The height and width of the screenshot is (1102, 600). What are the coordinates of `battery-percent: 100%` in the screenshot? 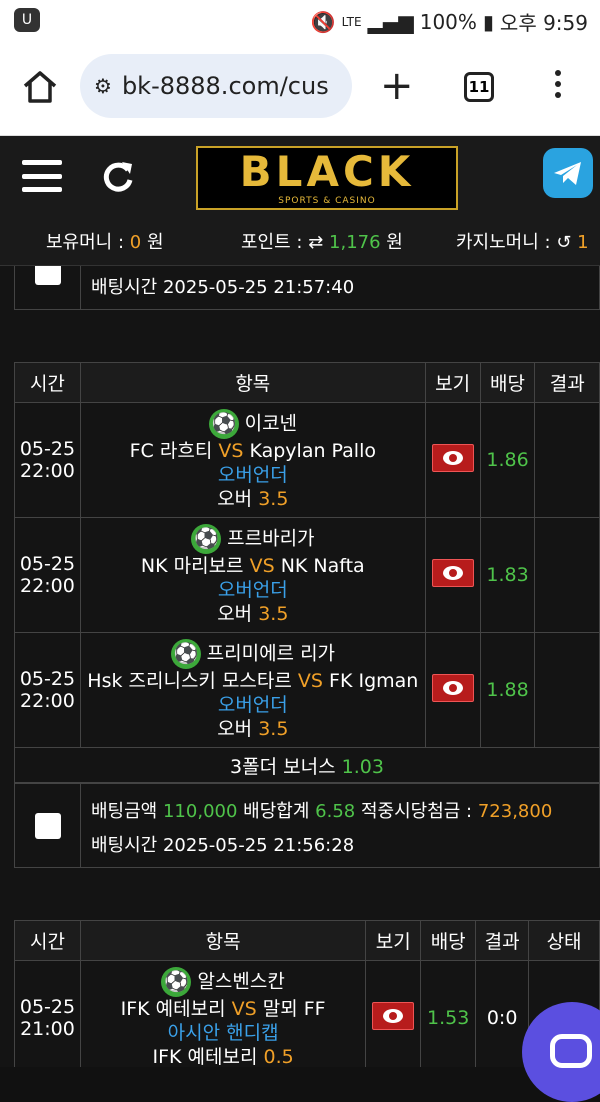 It's located at (448, 21).